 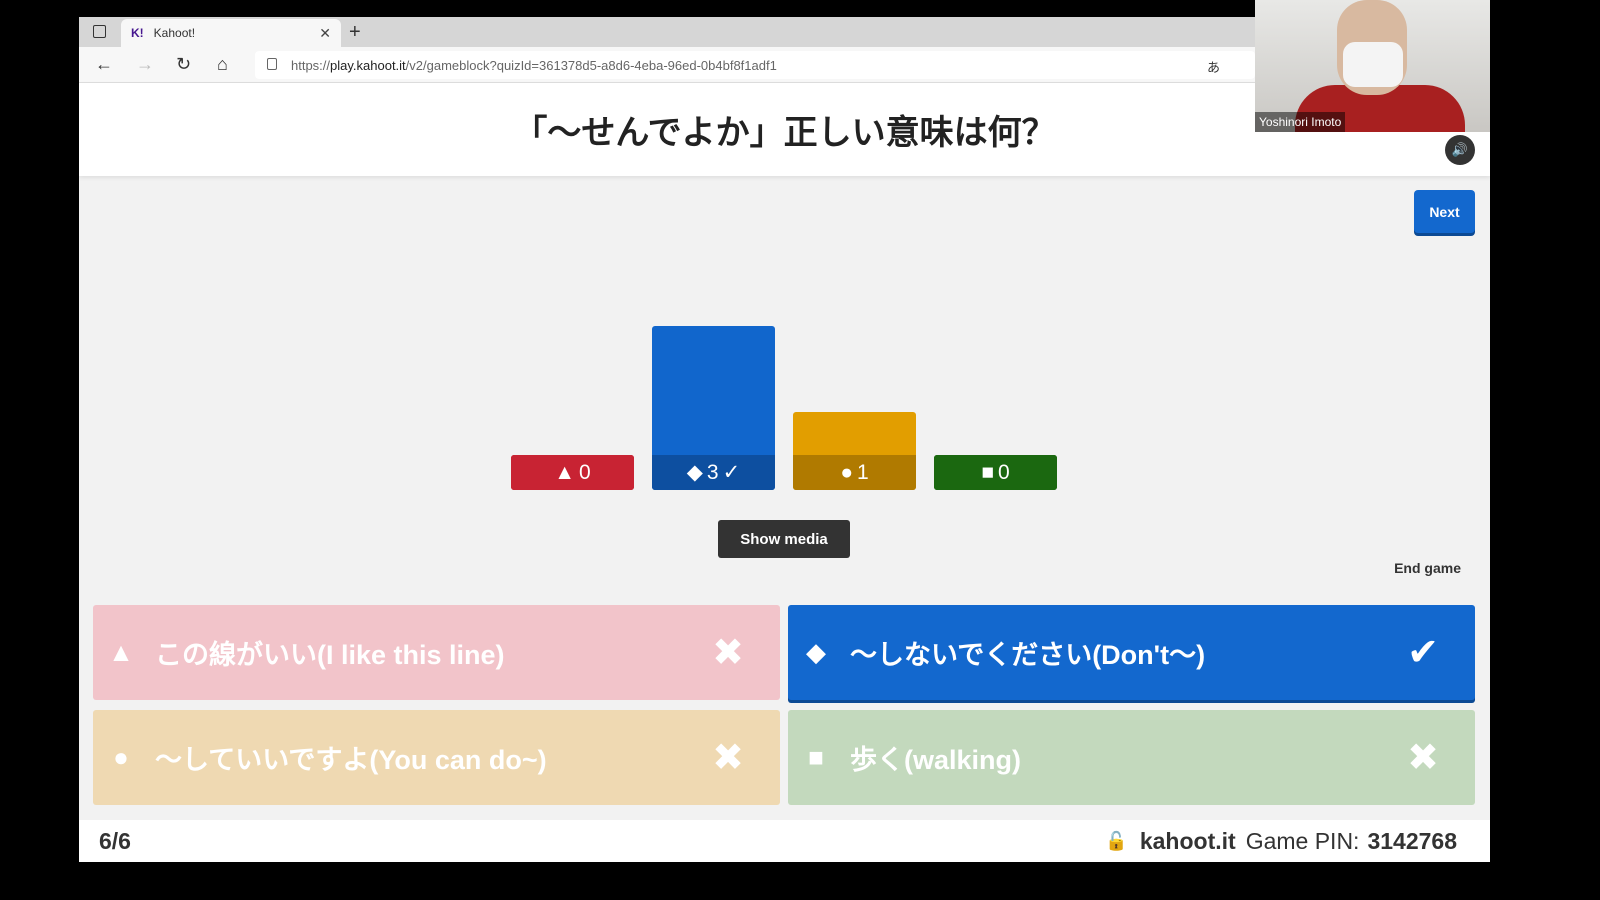 What do you see at coordinates (174, 33) in the screenshot?
I see `tab-title: Kahoot!` at bounding box center [174, 33].